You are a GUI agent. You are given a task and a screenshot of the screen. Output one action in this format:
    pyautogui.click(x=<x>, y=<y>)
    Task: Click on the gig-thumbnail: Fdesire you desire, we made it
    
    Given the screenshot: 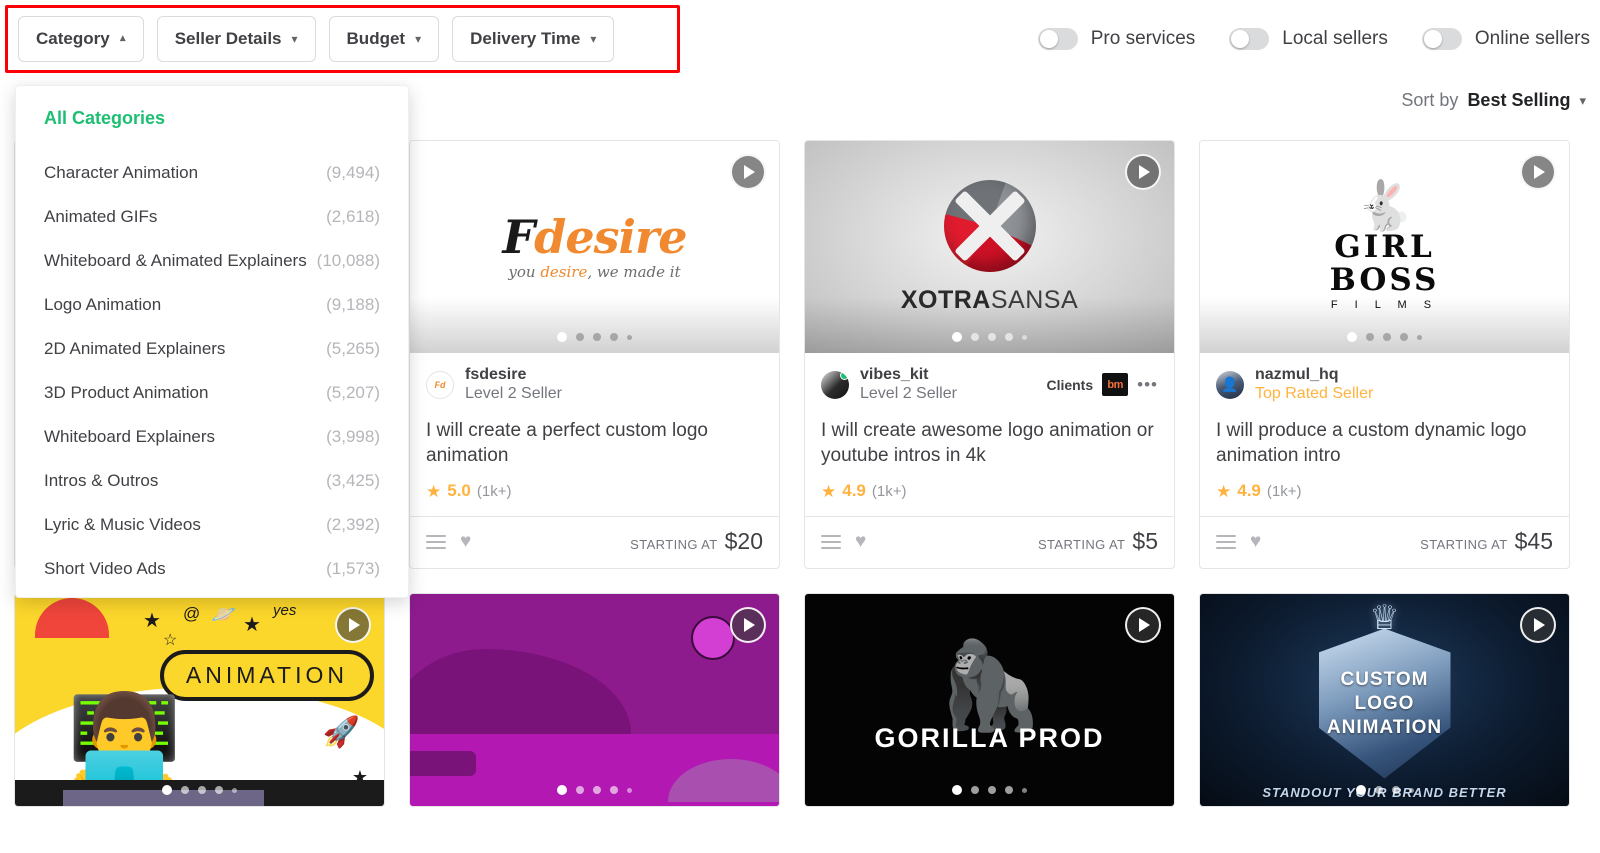 What is the action you would take?
    pyautogui.click(x=594, y=247)
    